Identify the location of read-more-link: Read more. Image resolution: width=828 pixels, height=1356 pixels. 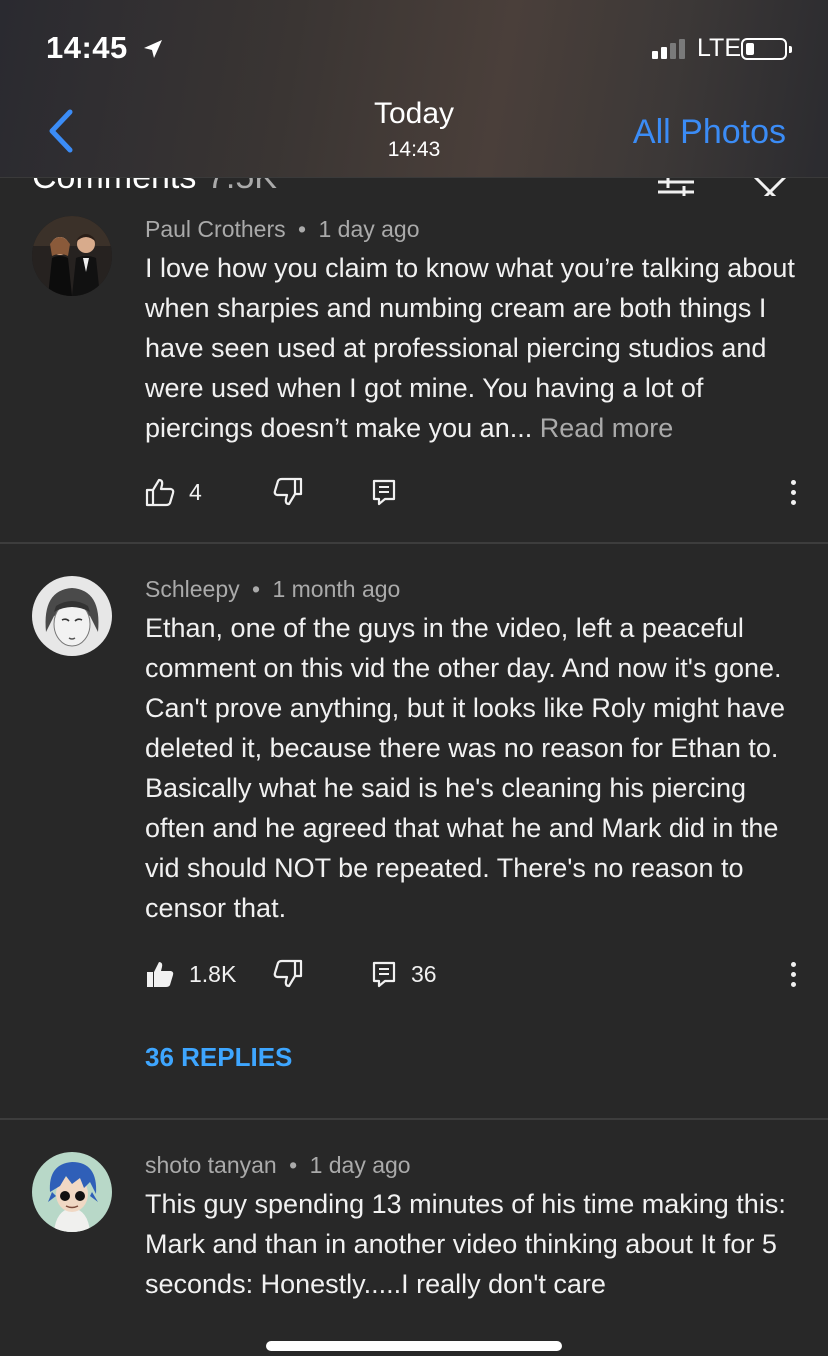
(607, 428).